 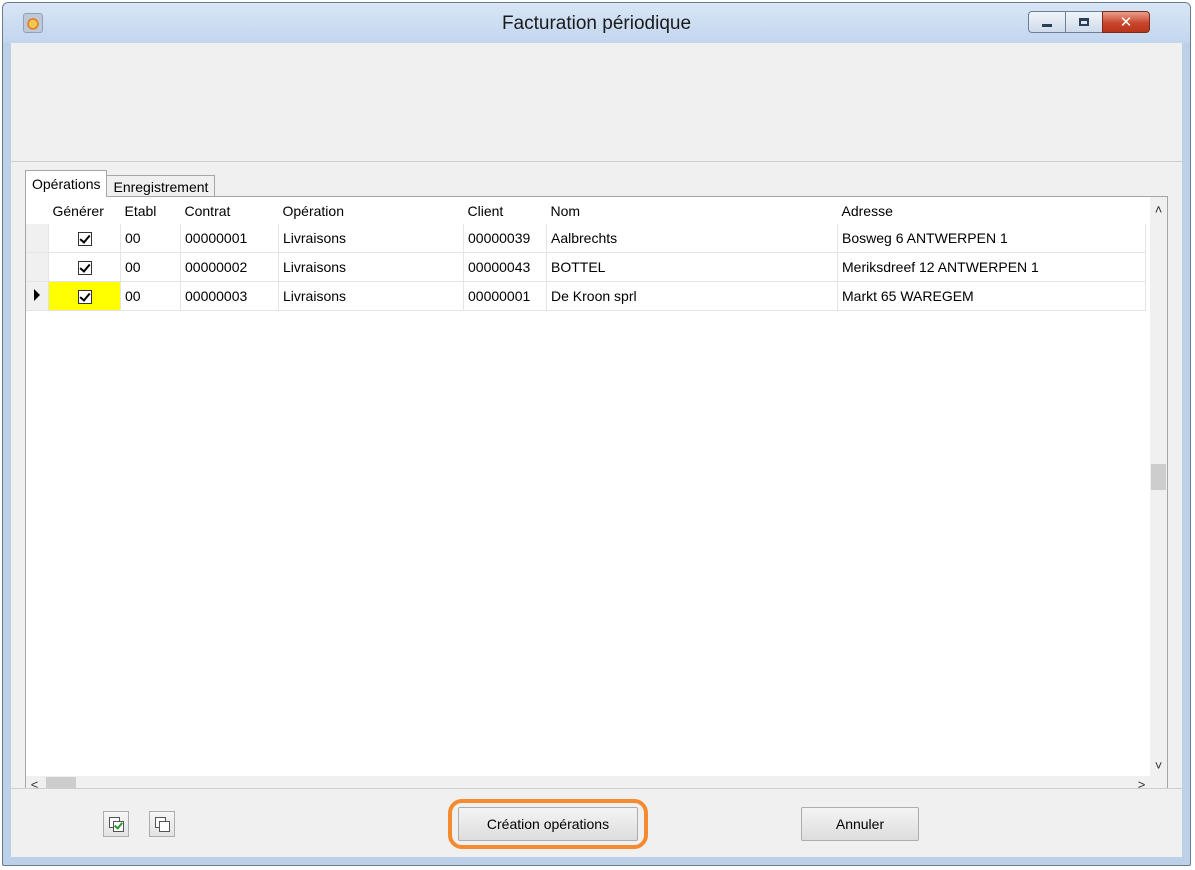 I want to click on select-all-button, so click(x=116, y=824).